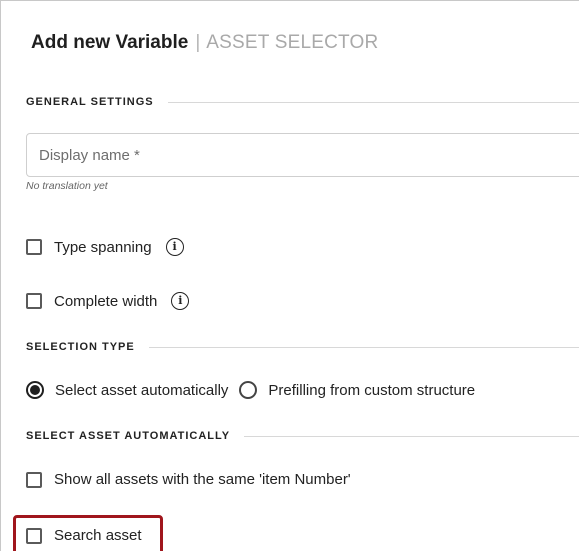 This screenshot has height=551, width=579. I want to click on section-heading: SELECT ASSET AUTOMATICALLY, so click(128, 436).